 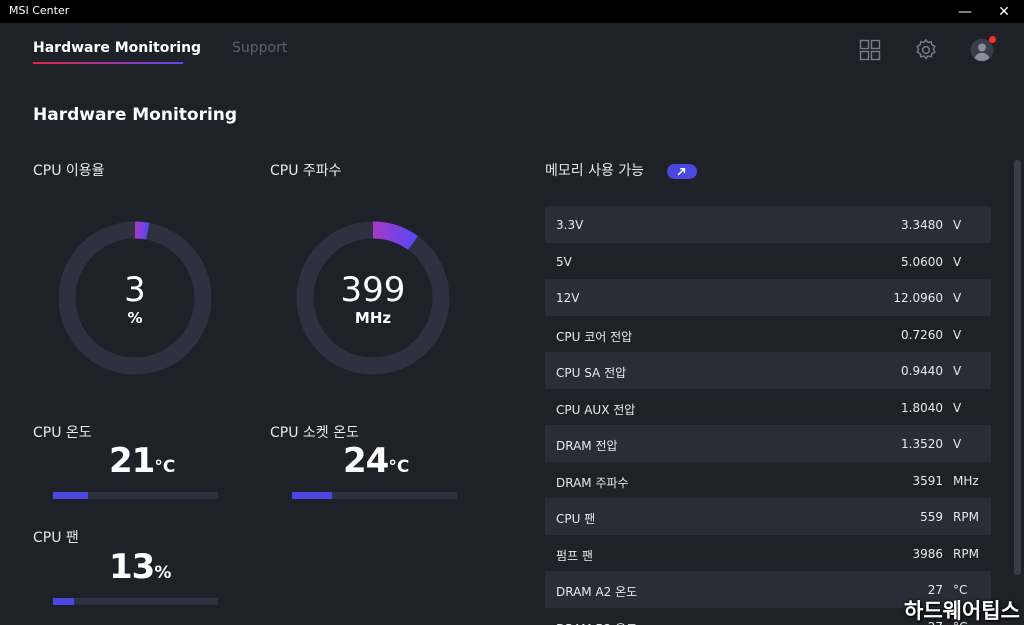 What do you see at coordinates (596, 409) in the screenshot?
I see `row-label: CPU AUX 전압` at bounding box center [596, 409].